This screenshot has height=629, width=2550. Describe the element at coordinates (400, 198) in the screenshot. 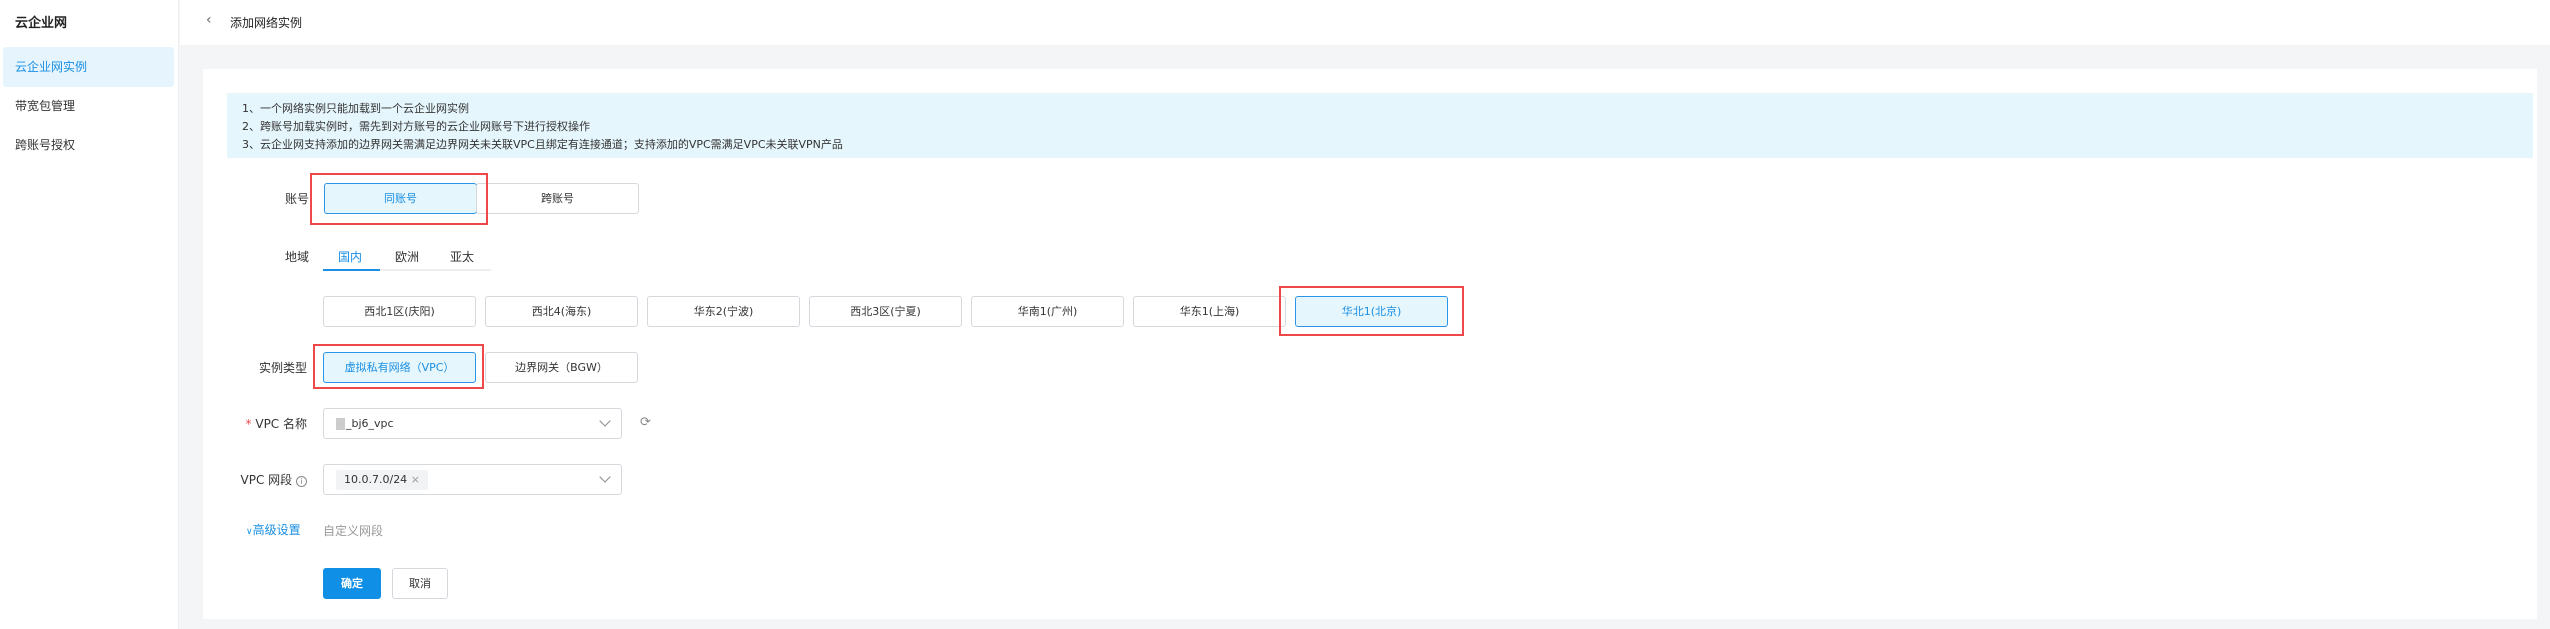

I see `same-account-button: 同账号` at that location.